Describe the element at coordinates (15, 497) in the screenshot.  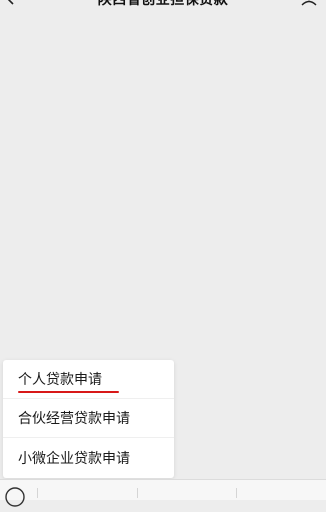
I see `keyboard-toggle-icon` at that location.